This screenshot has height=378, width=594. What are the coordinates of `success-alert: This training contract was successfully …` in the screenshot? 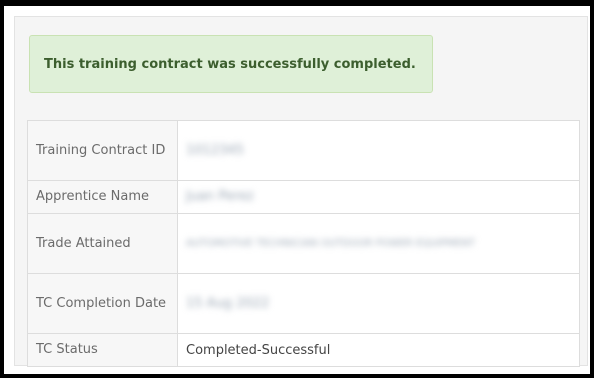 It's located at (231, 64).